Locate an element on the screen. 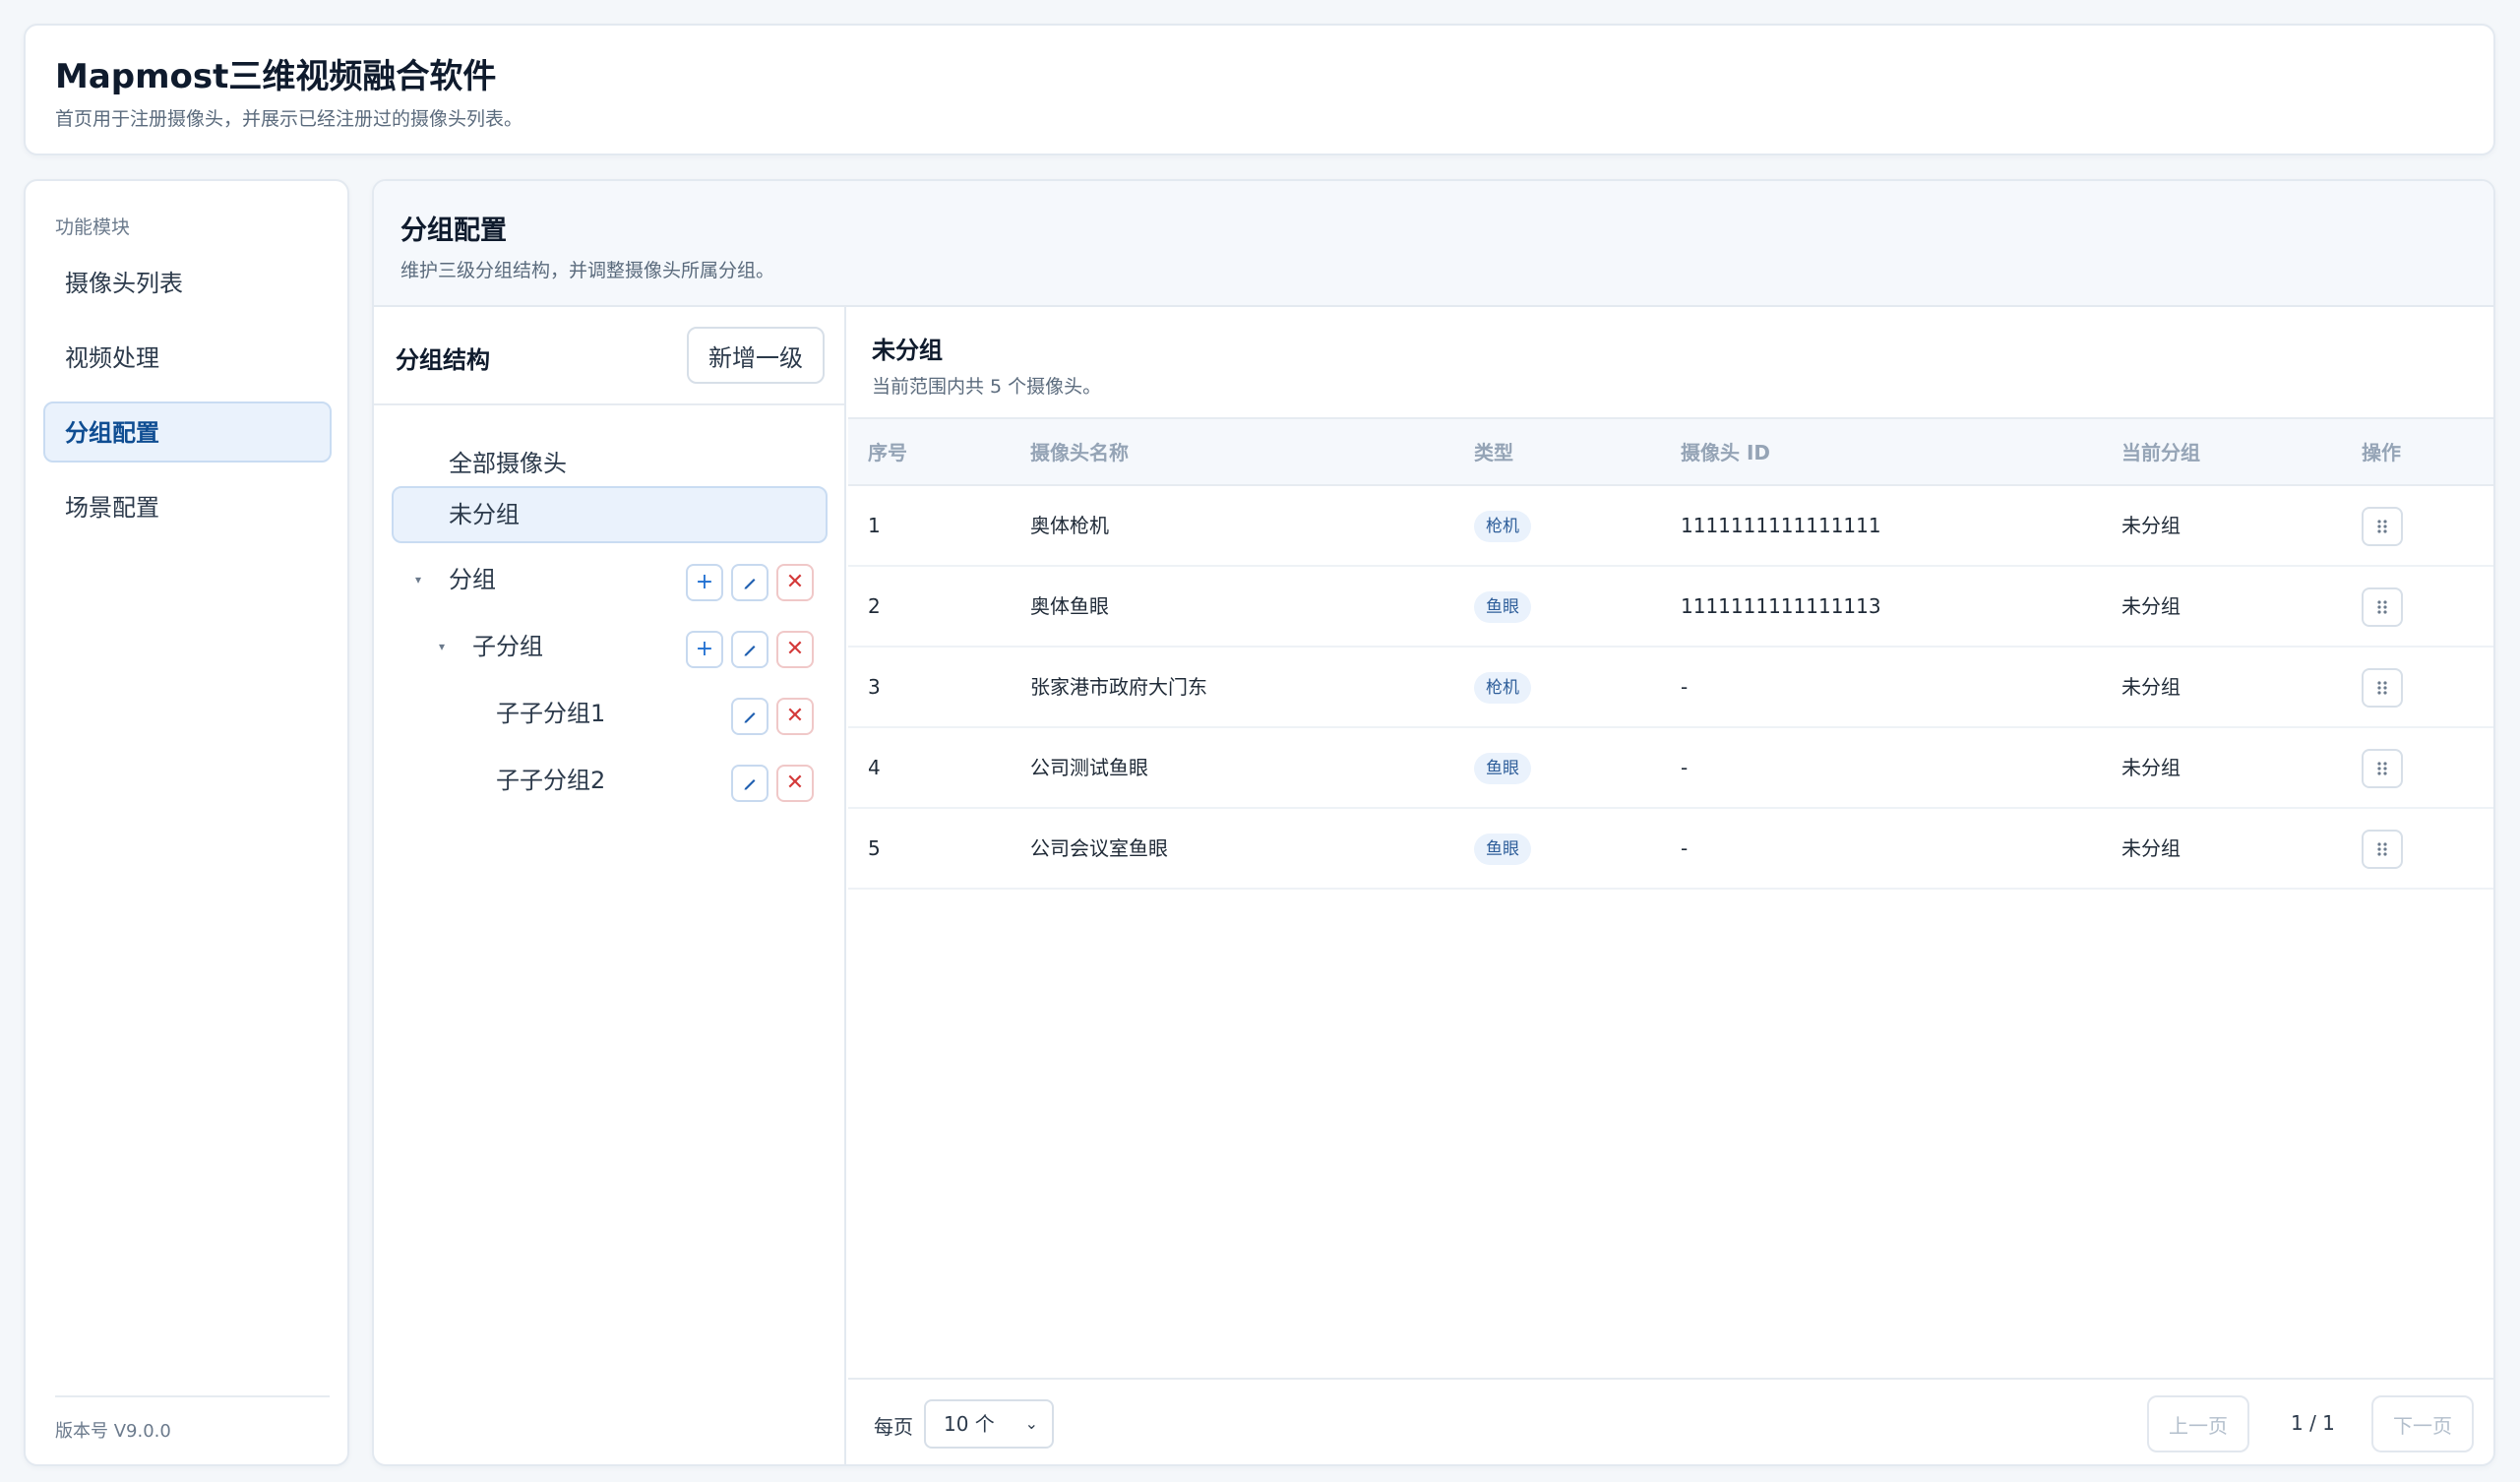  column-header-type: 类型 is located at coordinates (1493, 452).